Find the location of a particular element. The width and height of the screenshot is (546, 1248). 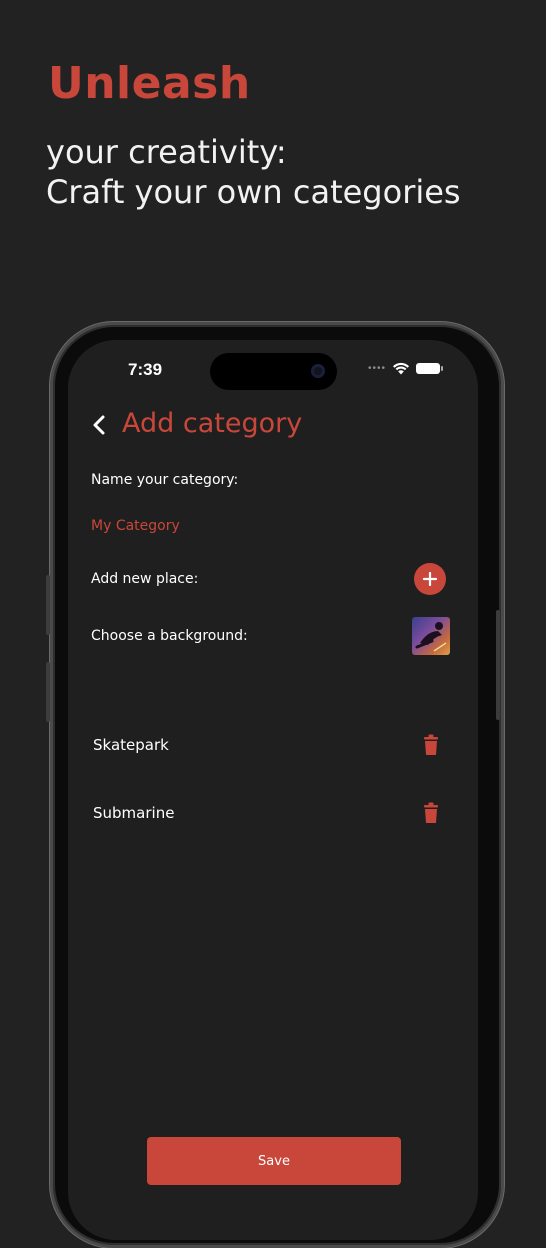

chevron-left-icon is located at coordinates (100, 425).